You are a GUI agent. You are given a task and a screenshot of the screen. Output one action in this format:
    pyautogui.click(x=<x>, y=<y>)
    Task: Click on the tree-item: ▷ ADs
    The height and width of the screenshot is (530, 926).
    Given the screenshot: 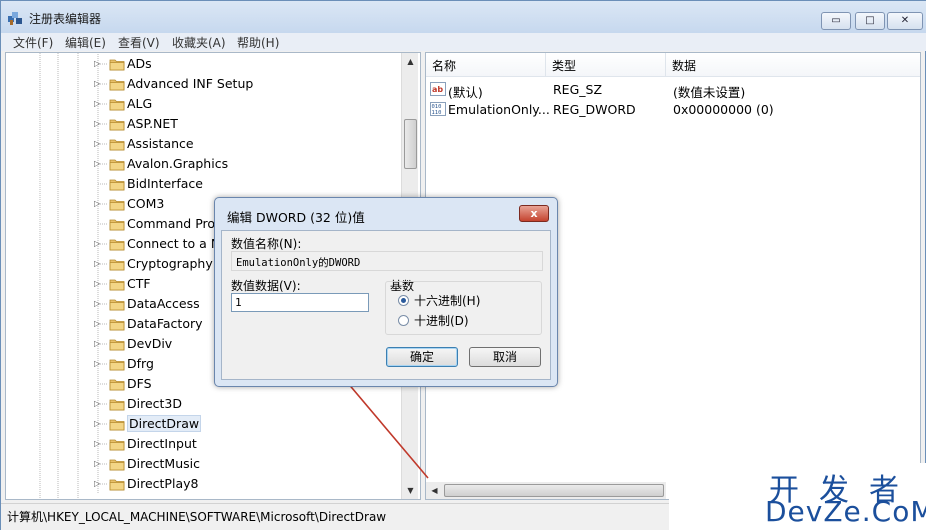 What is the action you would take?
    pyautogui.click(x=204, y=64)
    